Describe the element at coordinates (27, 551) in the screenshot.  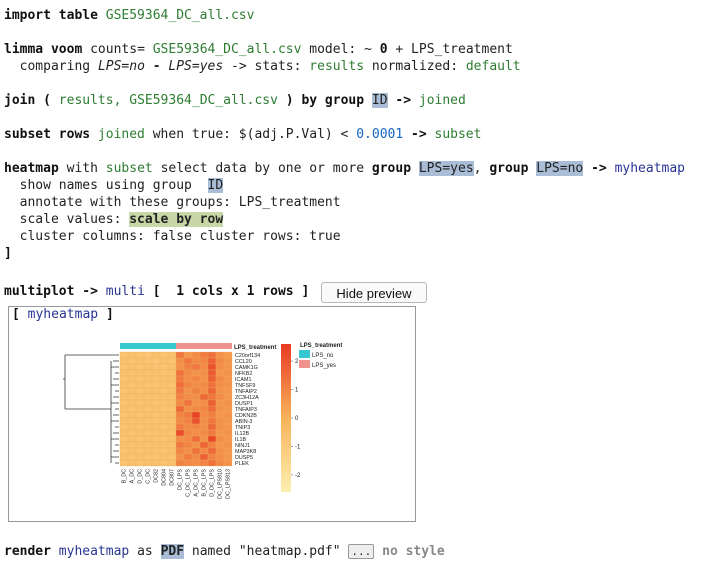
I see `render-keyword: render` at that location.